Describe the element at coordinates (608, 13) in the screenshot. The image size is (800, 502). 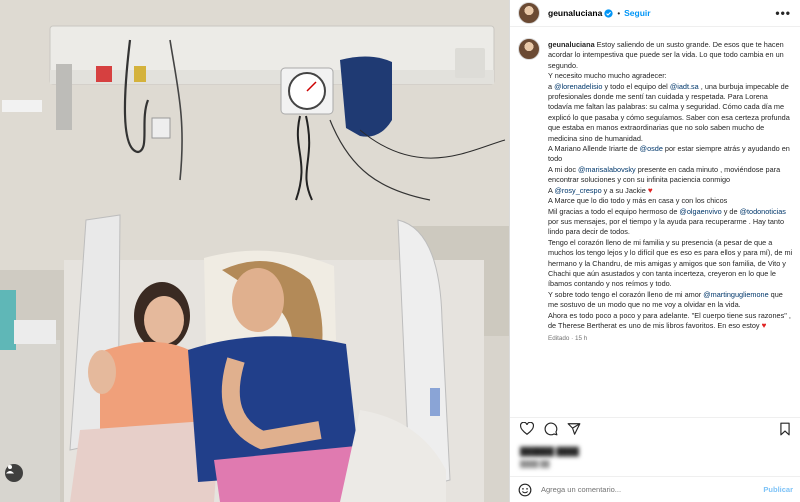
I see `verified-badge-icon` at that location.